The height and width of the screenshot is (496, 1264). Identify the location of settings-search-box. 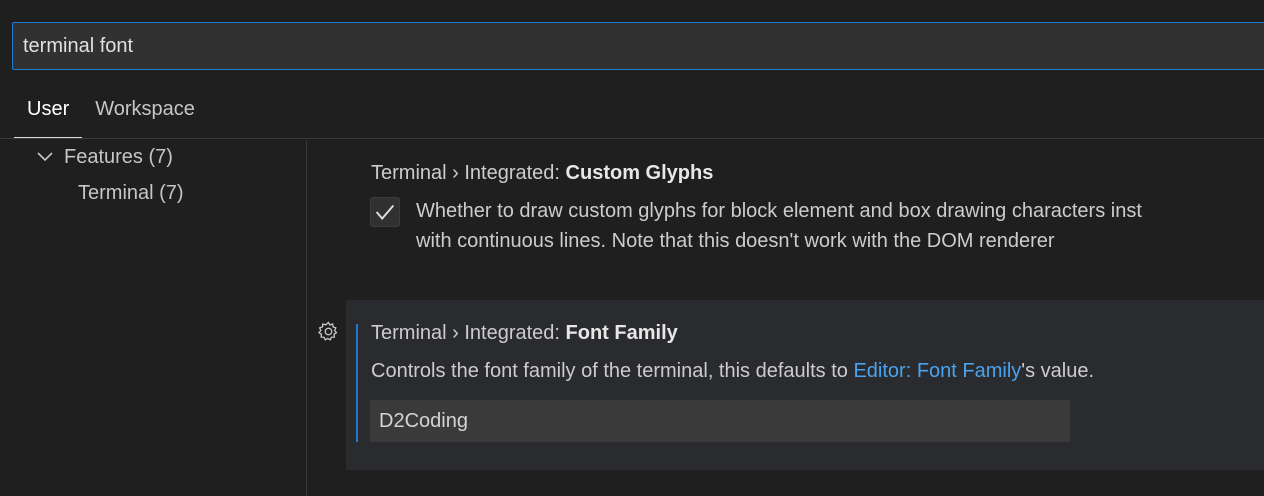
(638, 46).